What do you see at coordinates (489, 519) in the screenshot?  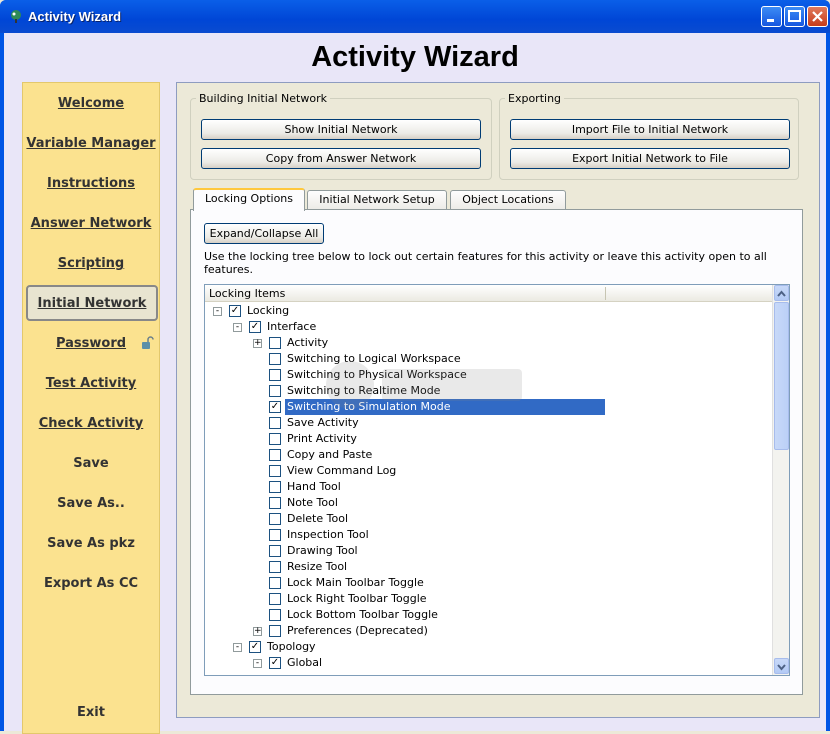 I see `tree-row: Delete Tool` at bounding box center [489, 519].